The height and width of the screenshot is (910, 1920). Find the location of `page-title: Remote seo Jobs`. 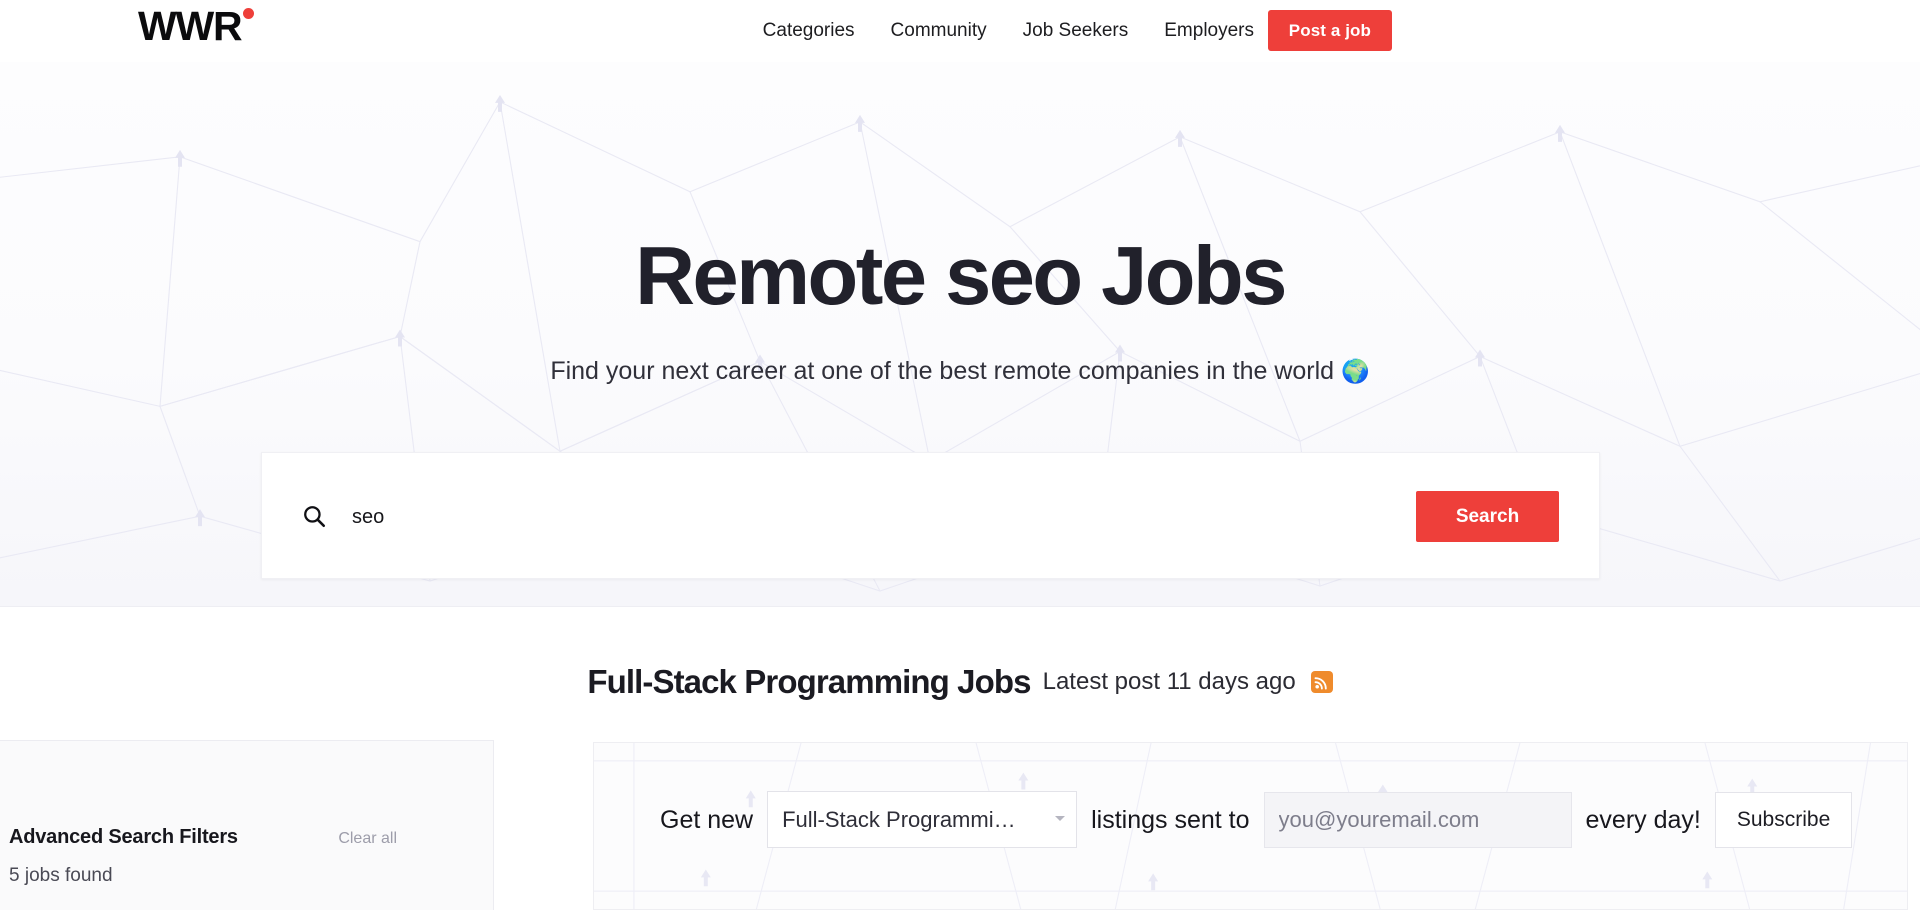

page-title: Remote seo Jobs is located at coordinates (961, 275).